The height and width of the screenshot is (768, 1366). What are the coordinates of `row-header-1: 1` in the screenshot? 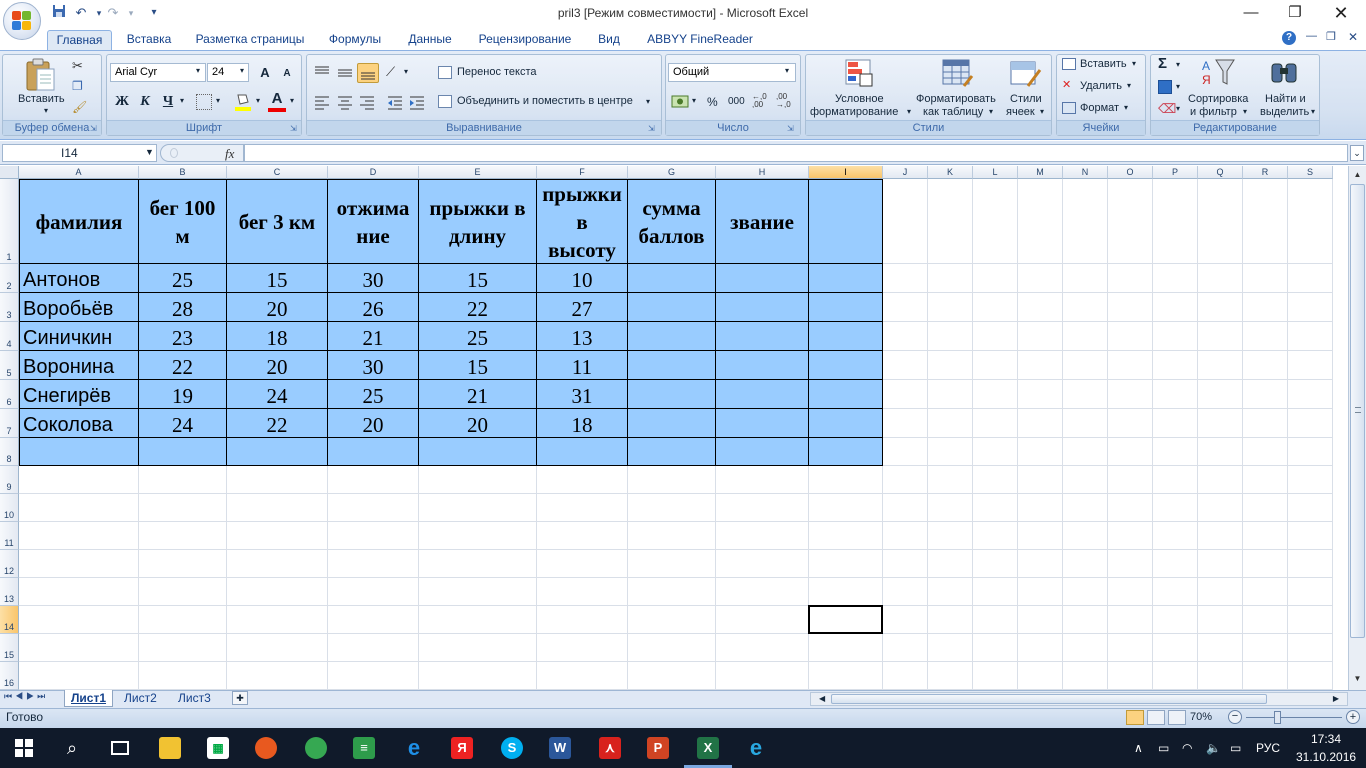 It's located at (9, 221).